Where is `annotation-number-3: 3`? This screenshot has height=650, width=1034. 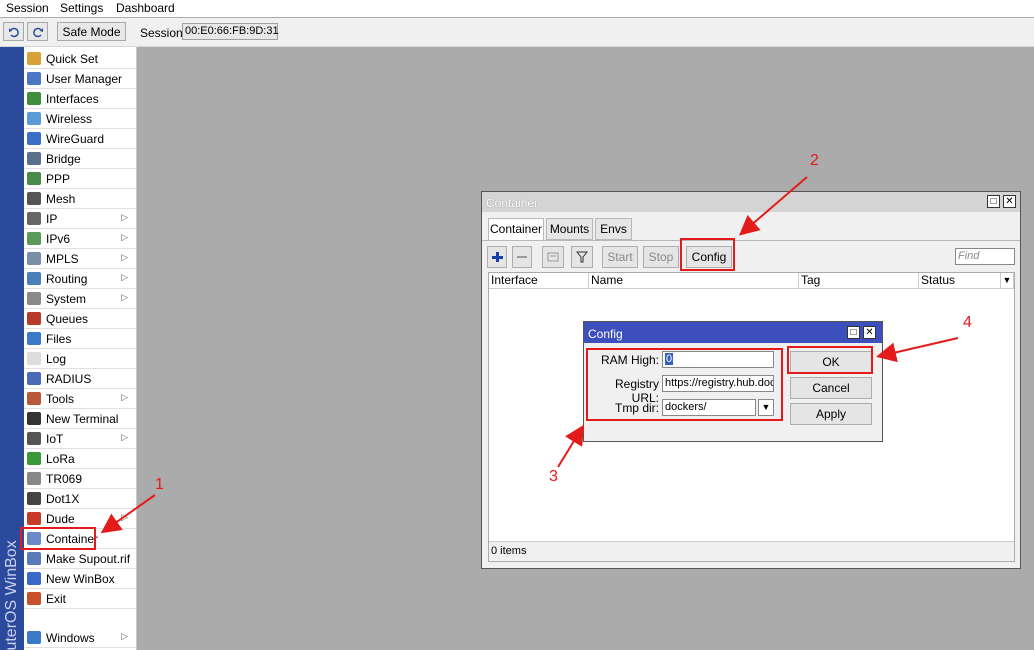
annotation-number-3: 3 is located at coordinates (553, 476).